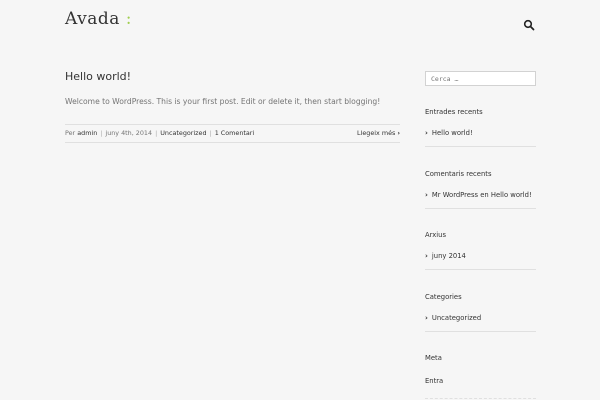 This screenshot has height=400, width=600. I want to click on search-icon, so click(529, 23).